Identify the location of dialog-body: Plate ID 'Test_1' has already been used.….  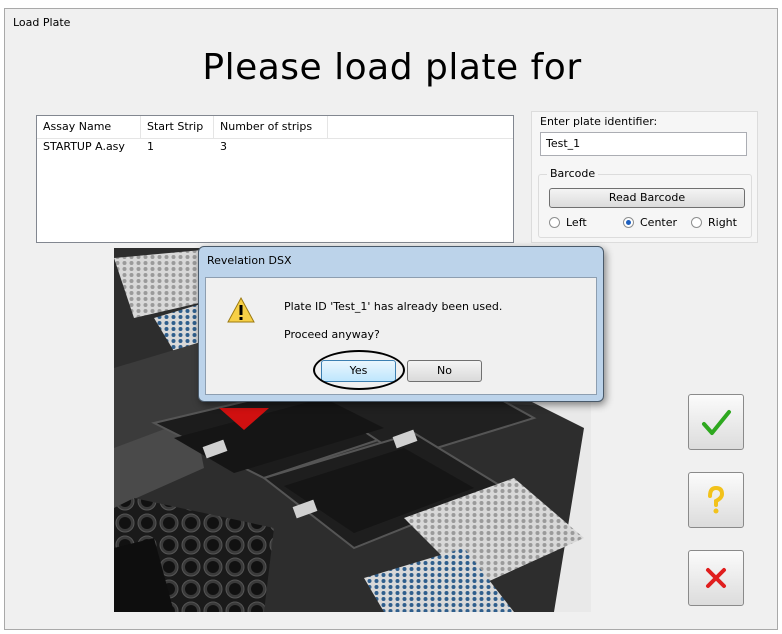
(401, 336).